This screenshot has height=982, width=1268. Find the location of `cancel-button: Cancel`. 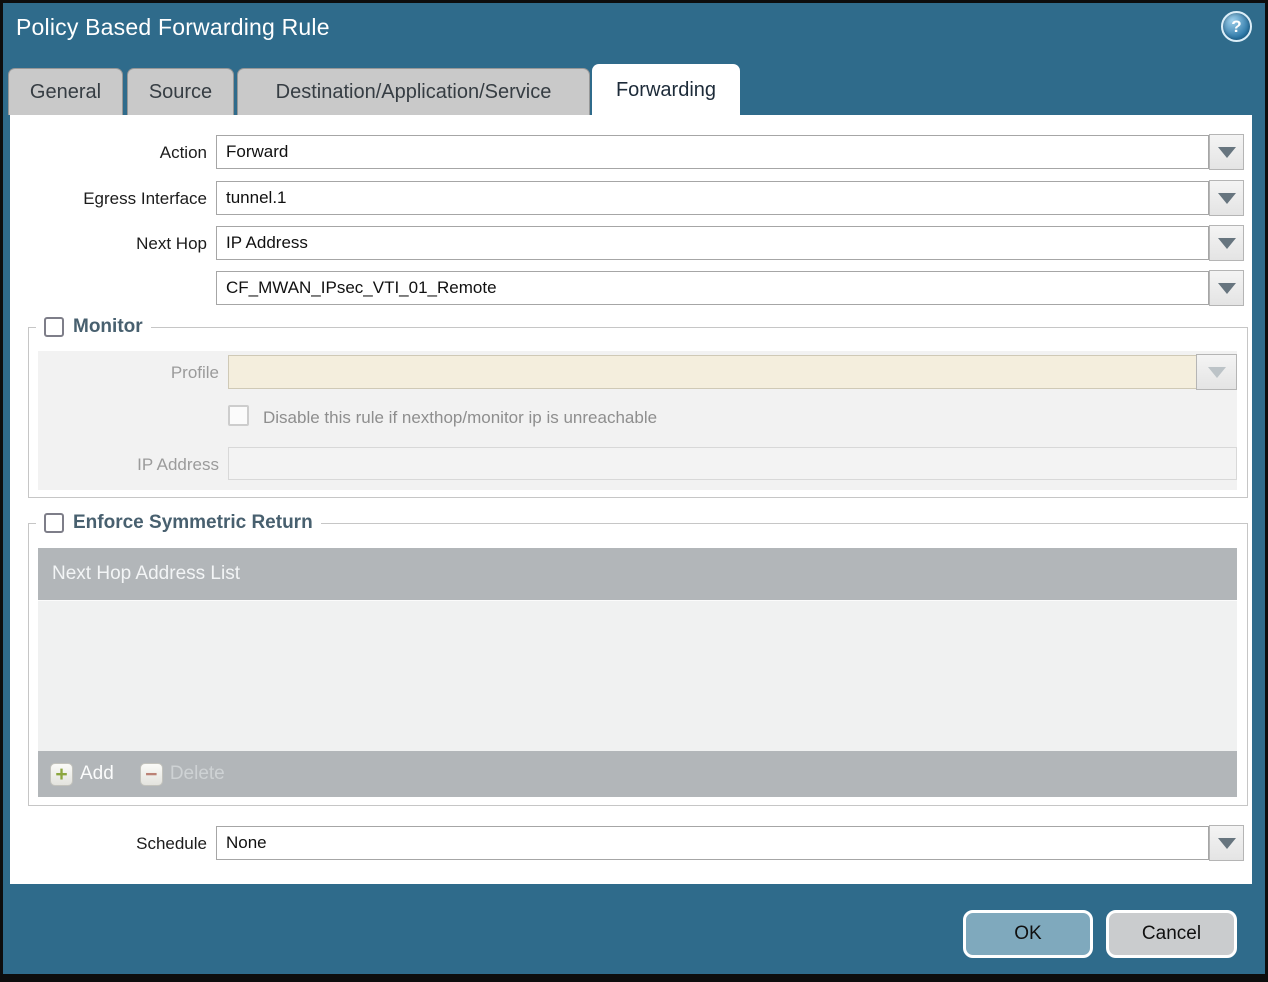

cancel-button: Cancel is located at coordinates (1171, 934).